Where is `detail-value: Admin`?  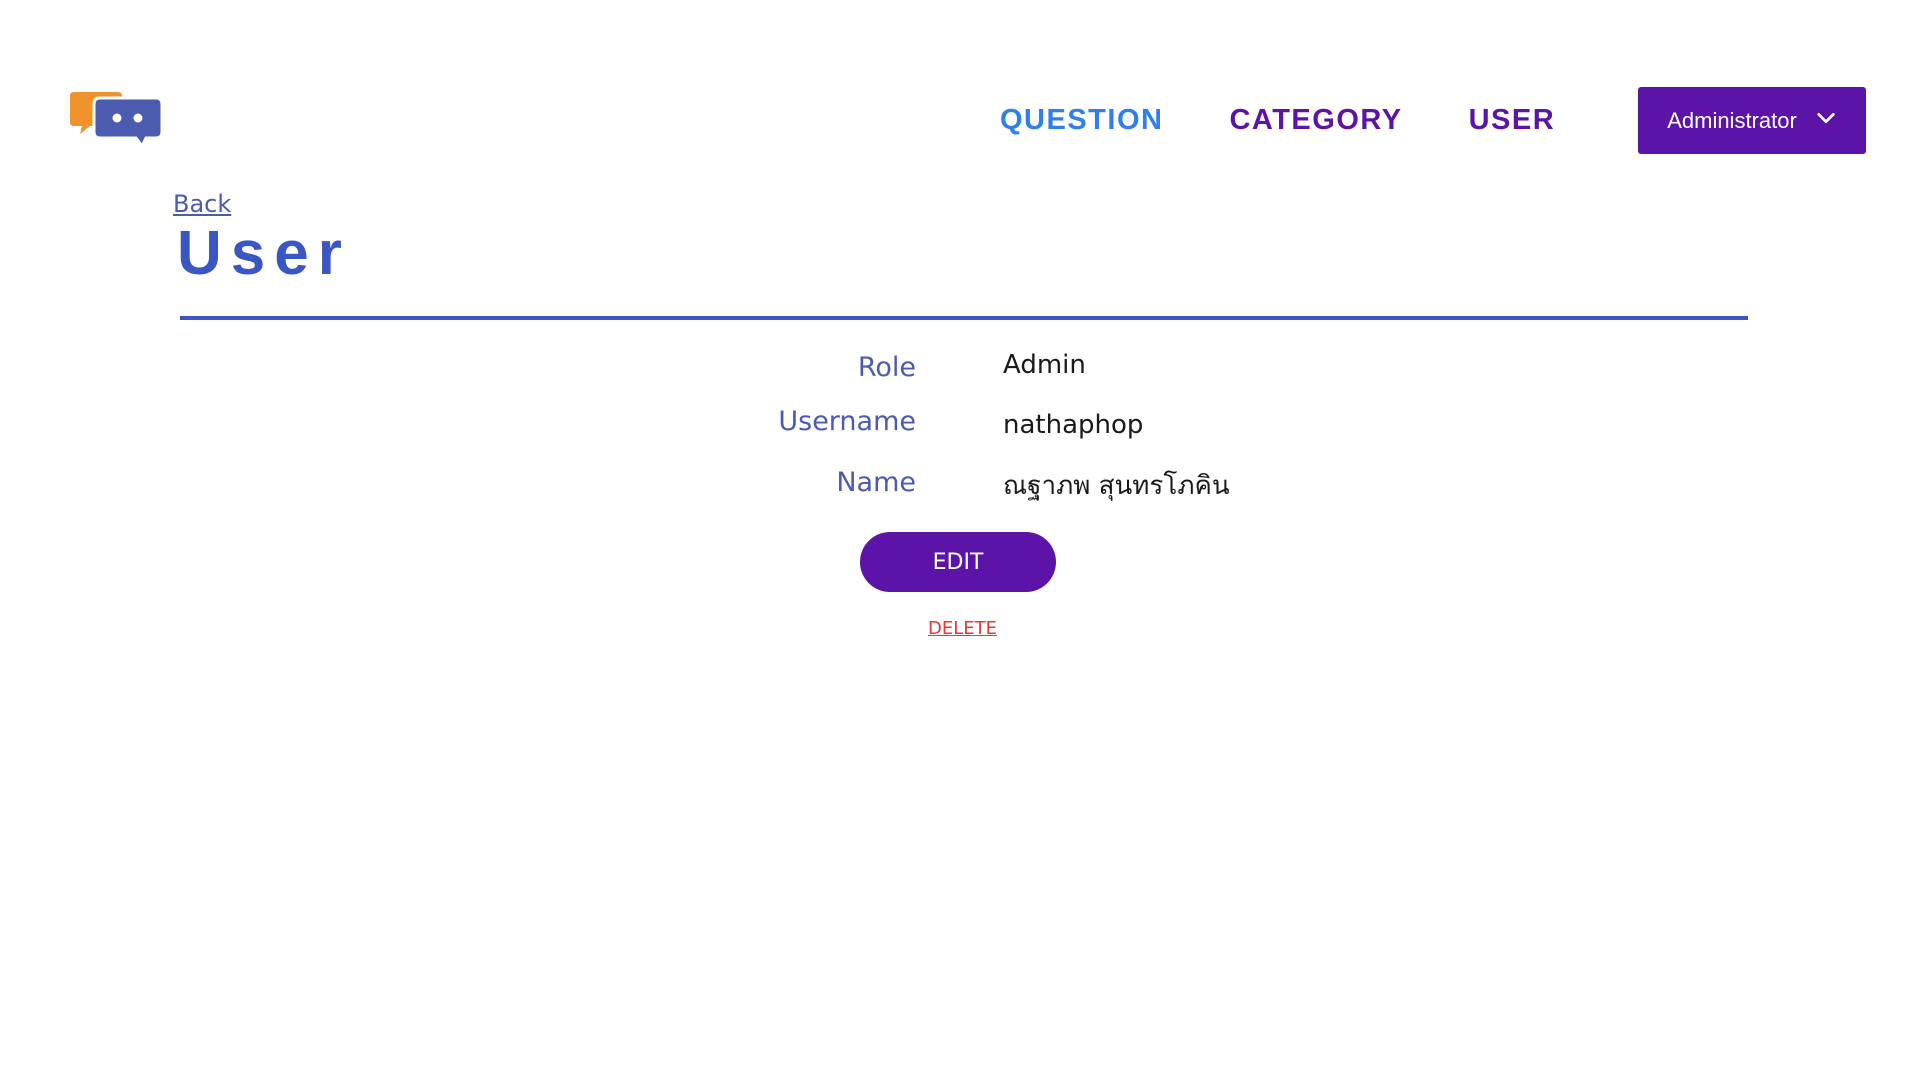
detail-value: Admin is located at coordinates (1044, 365).